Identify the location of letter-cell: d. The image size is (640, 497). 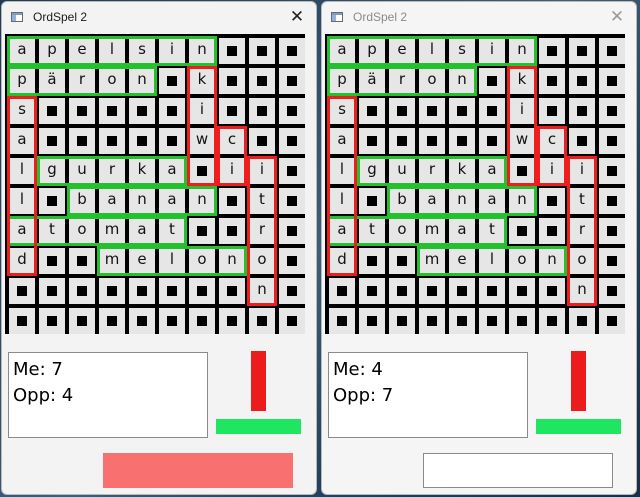
(342, 261).